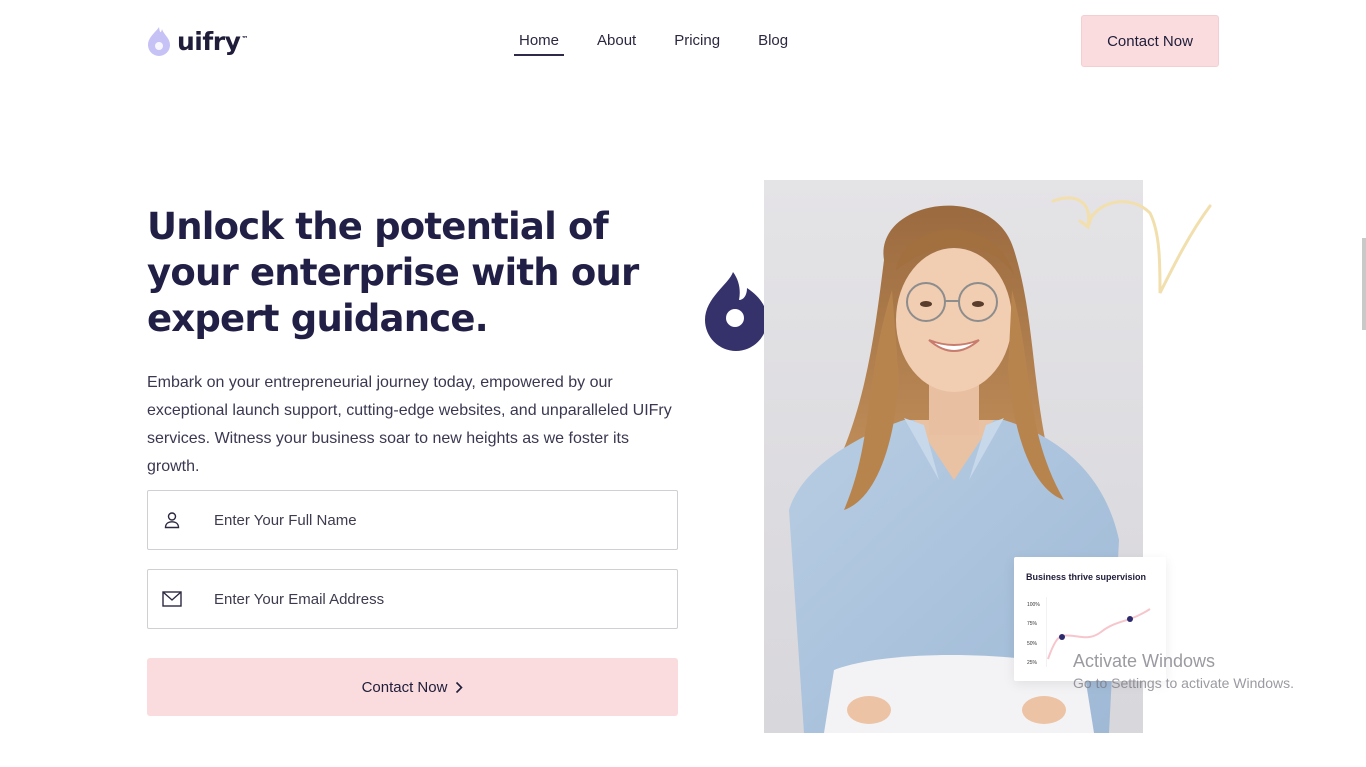 The image size is (1366, 767). What do you see at coordinates (670, 44) in the screenshot?
I see `main-nav: Home About Pricing Blog` at bounding box center [670, 44].